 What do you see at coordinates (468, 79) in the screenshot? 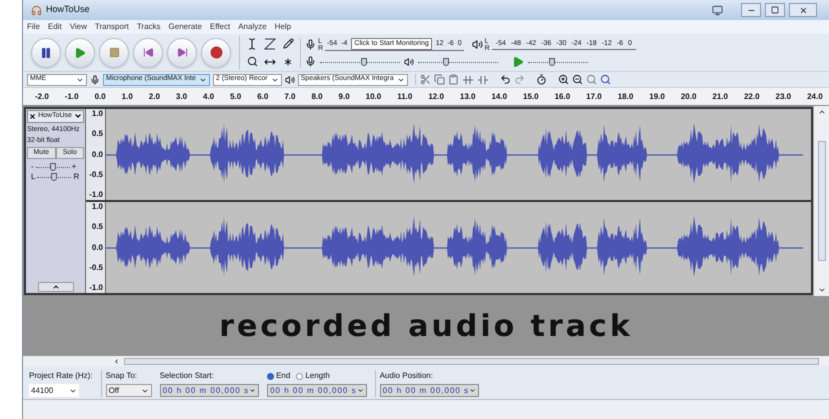
I see `trim-icon` at bounding box center [468, 79].